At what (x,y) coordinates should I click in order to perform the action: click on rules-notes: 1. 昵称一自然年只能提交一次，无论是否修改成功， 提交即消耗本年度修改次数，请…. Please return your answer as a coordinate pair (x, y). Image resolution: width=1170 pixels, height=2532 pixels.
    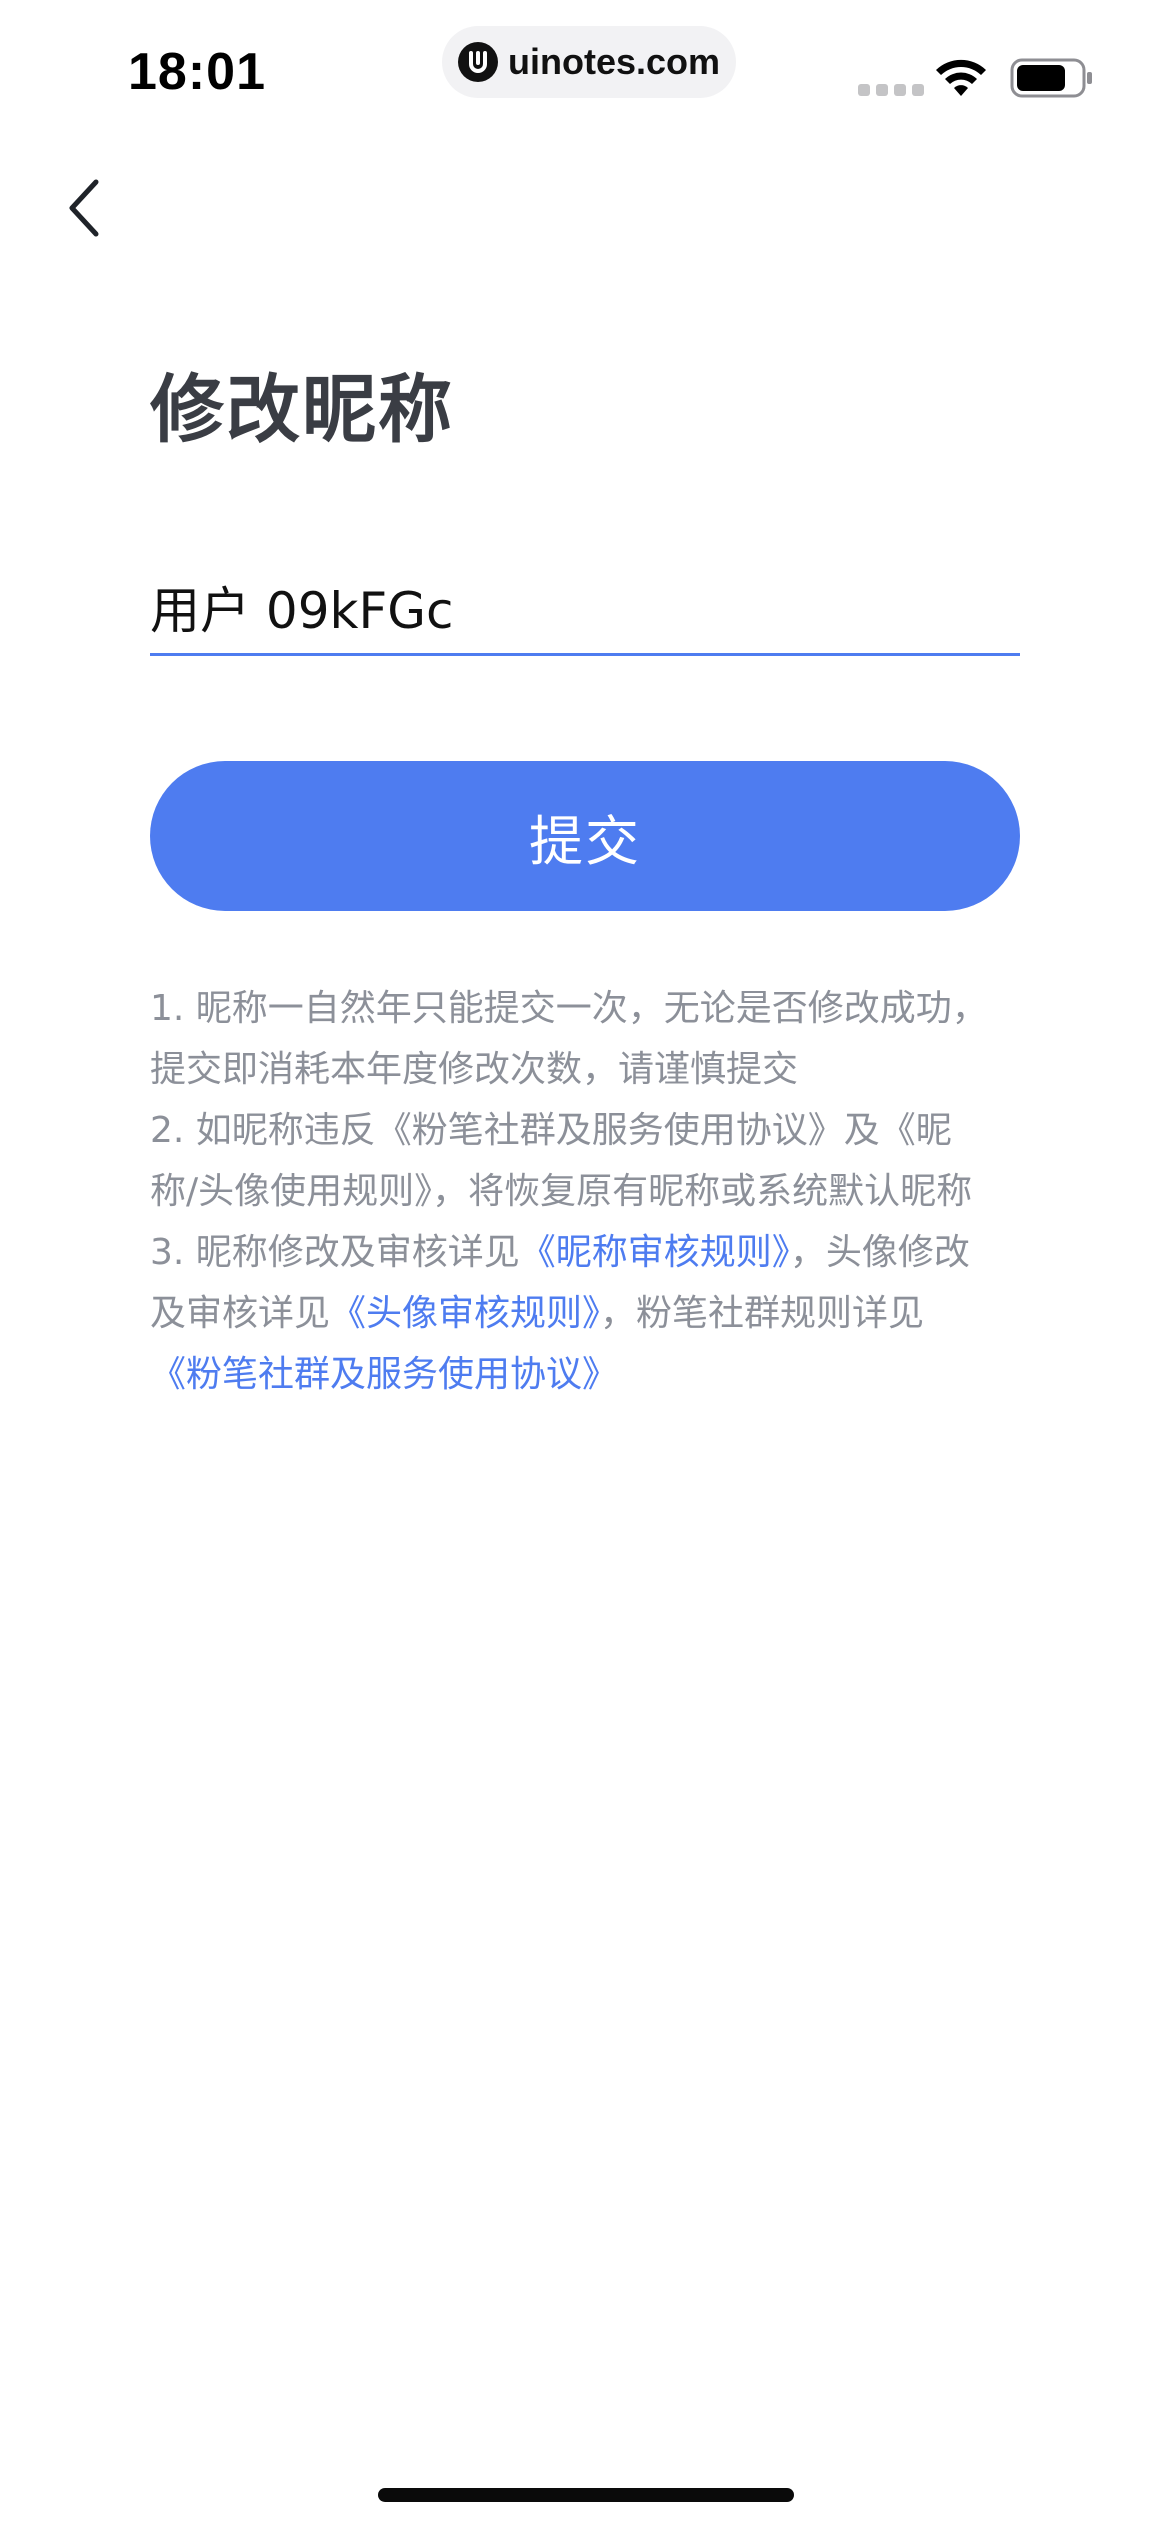
    Looking at the image, I should click on (590, 1191).